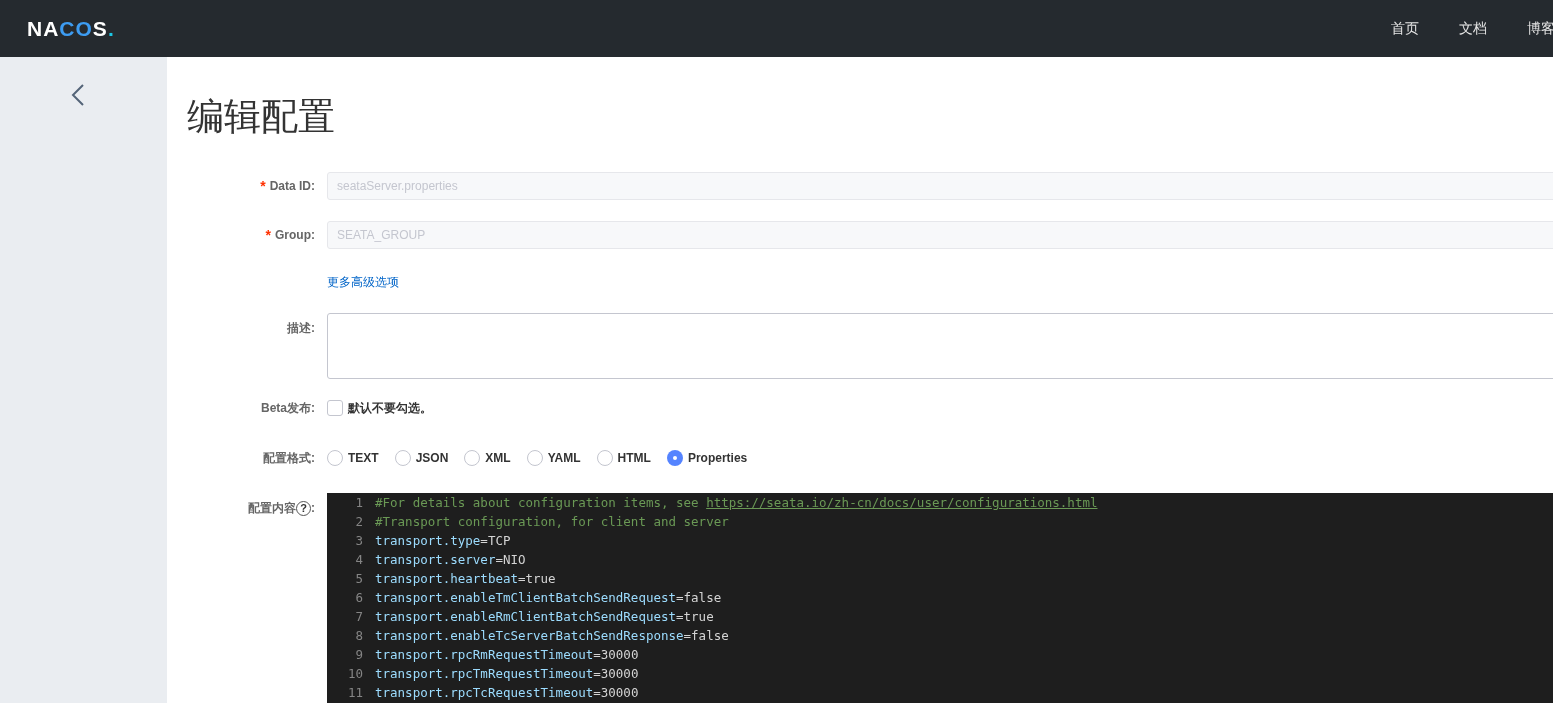  Describe the element at coordinates (487, 458) in the screenshot. I see `format-radio: XML` at that location.